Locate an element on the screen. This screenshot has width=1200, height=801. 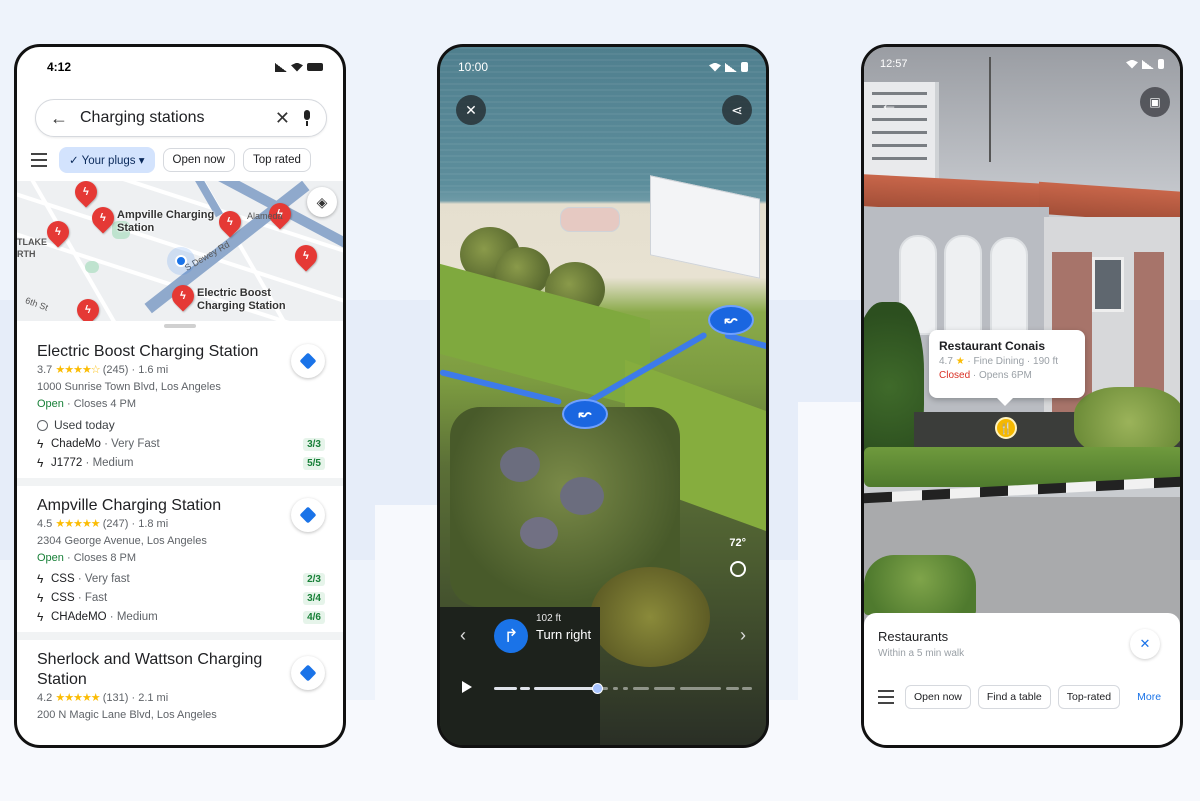
layers-icon: ◈ is located at coordinates (322, 202).